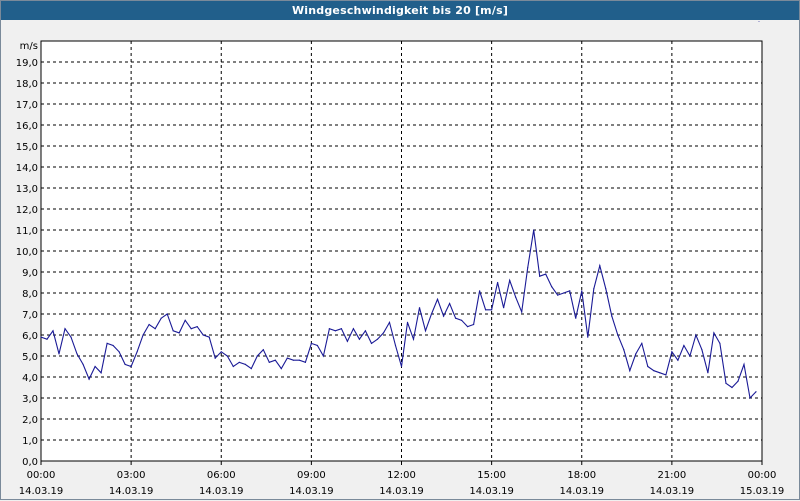 The image size is (800, 501). What do you see at coordinates (27, 126) in the screenshot?
I see `y-tick-label: 16,0` at bounding box center [27, 126].